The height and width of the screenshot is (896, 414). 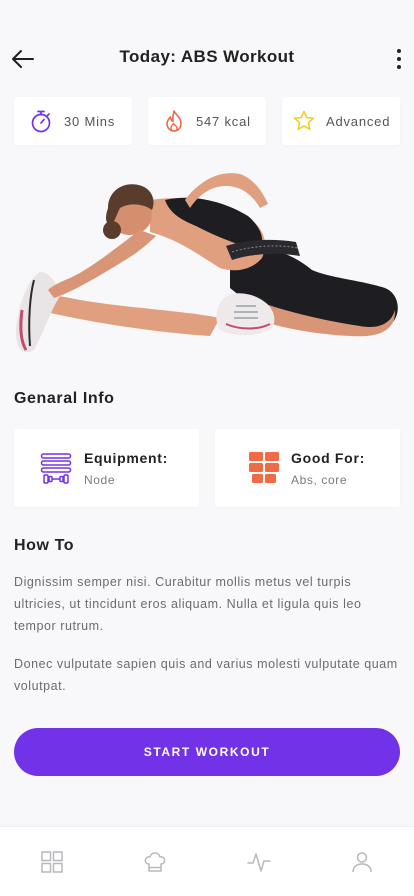 I want to click on how-to-title: How To, so click(x=44, y=545).